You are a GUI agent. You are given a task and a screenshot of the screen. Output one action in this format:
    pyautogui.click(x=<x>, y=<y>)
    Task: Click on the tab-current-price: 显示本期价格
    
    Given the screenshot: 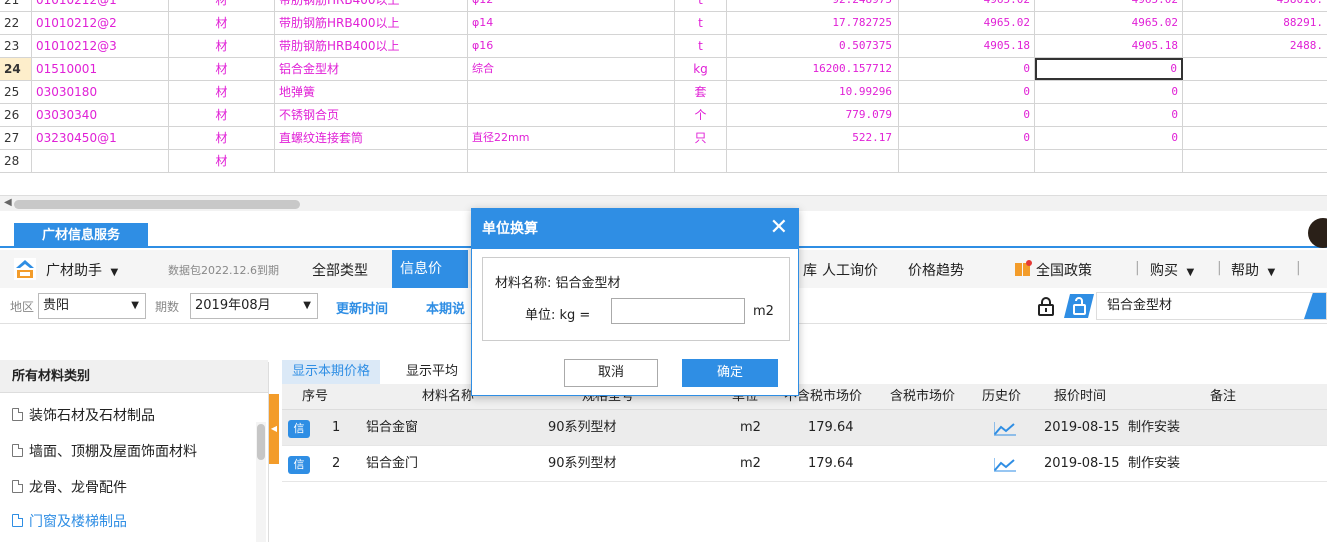 What is the action you would take?
    pyautogui.click(x=331, y=372)
    